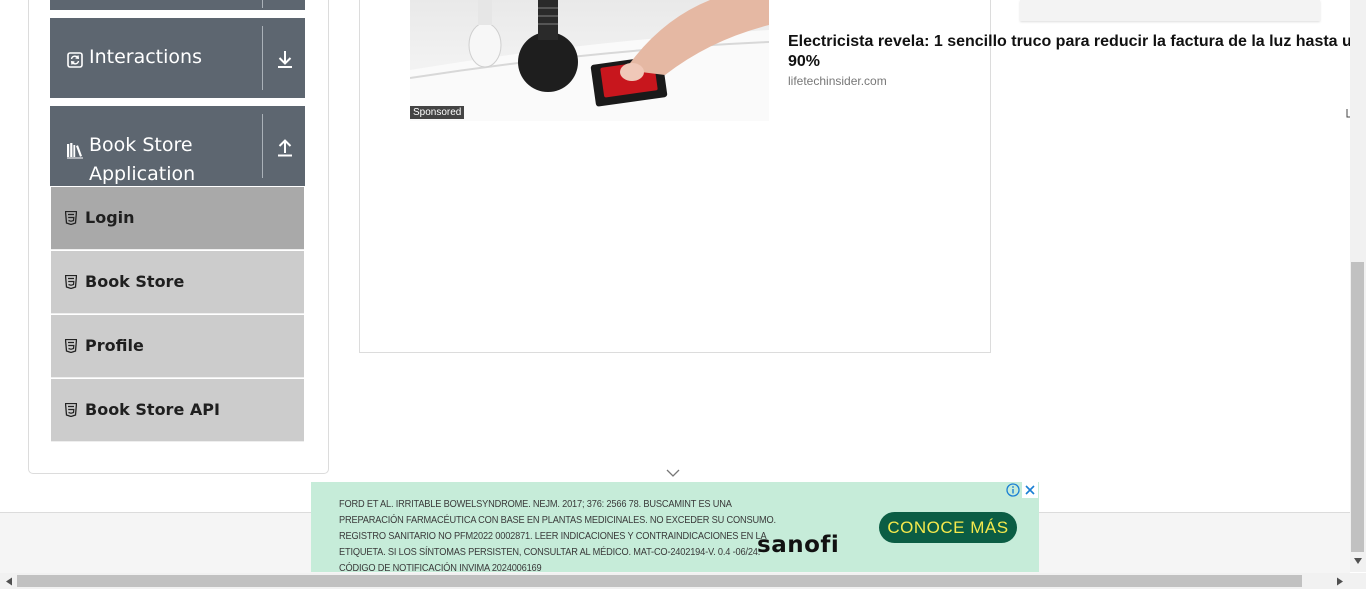 This screenshot has width=1366, height=589. Describe the element at coordinates (114, 345) in the screenshot. I see `menu-item-label: Profile` at that location.